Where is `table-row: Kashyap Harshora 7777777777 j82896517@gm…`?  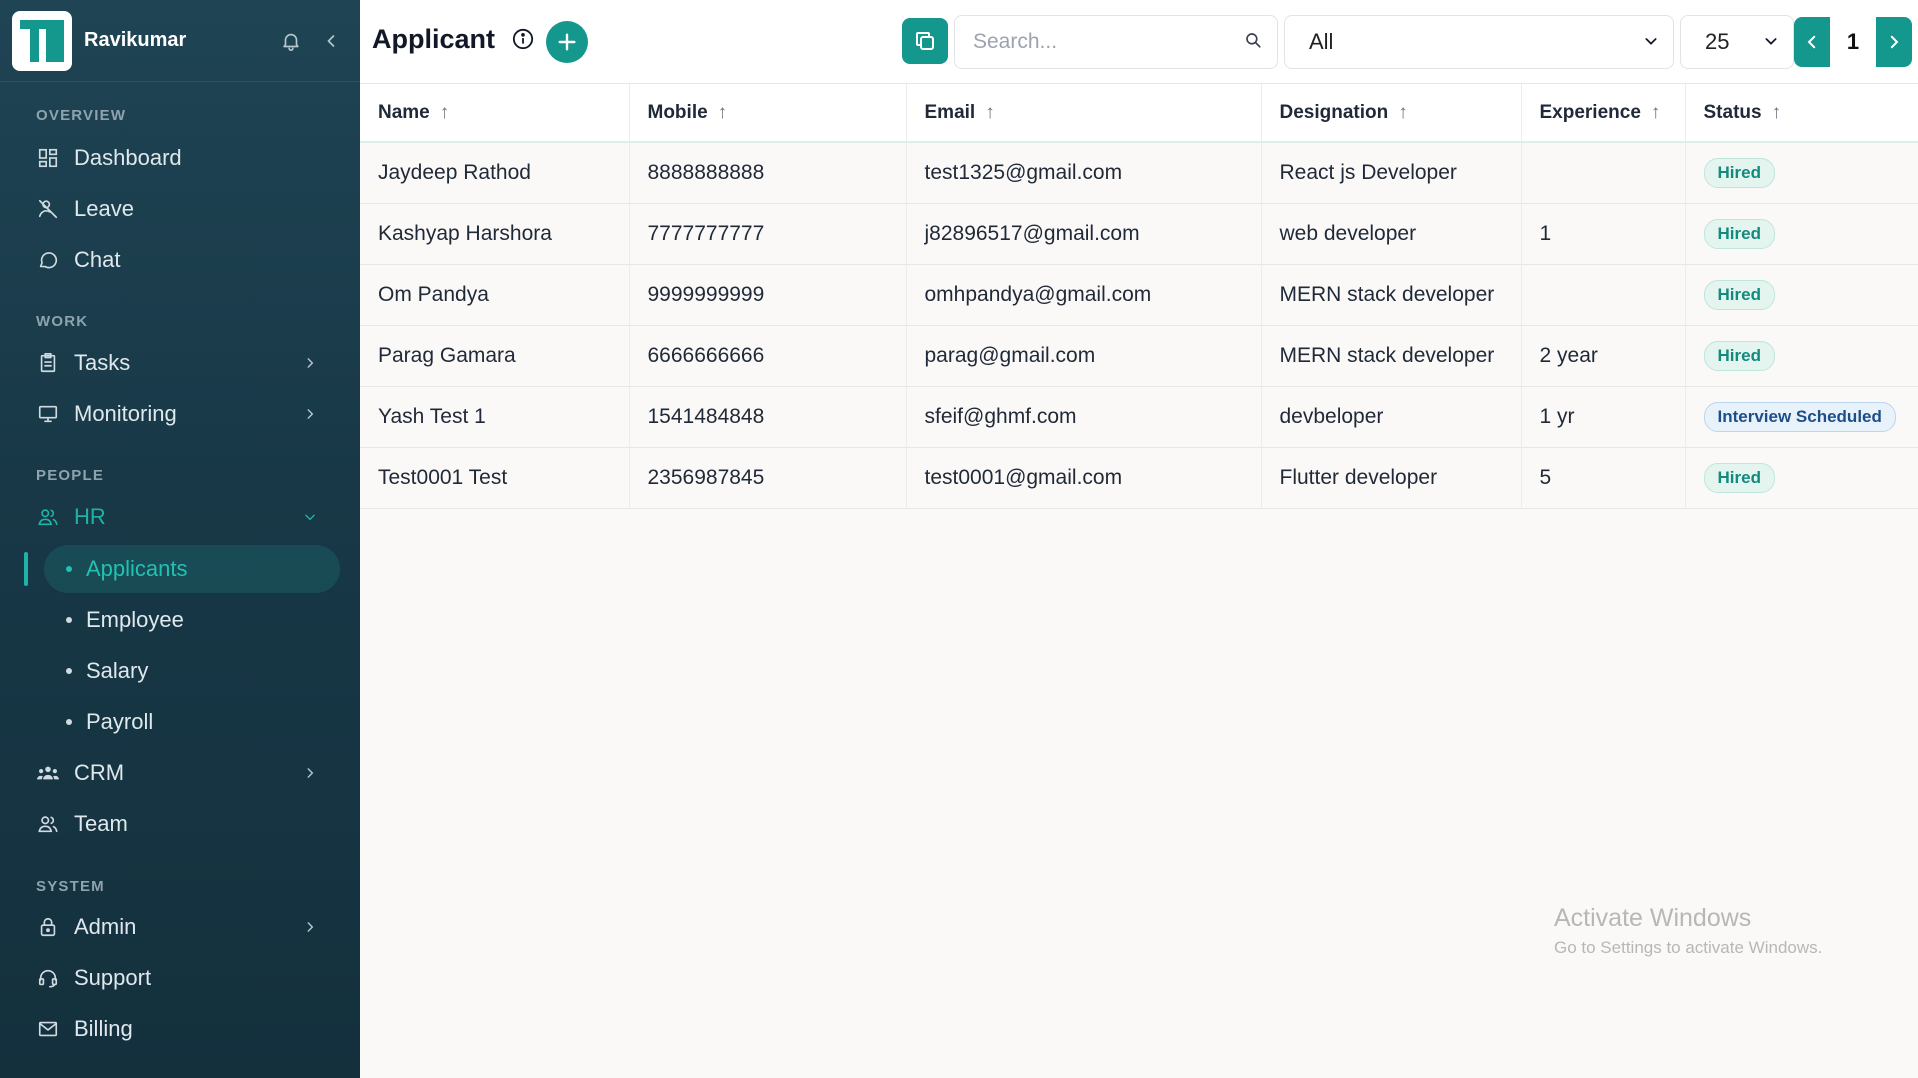
table-row: Kashyap Harshora 7777777777 j82896517@gm… is located at coordinates (1139, 233).